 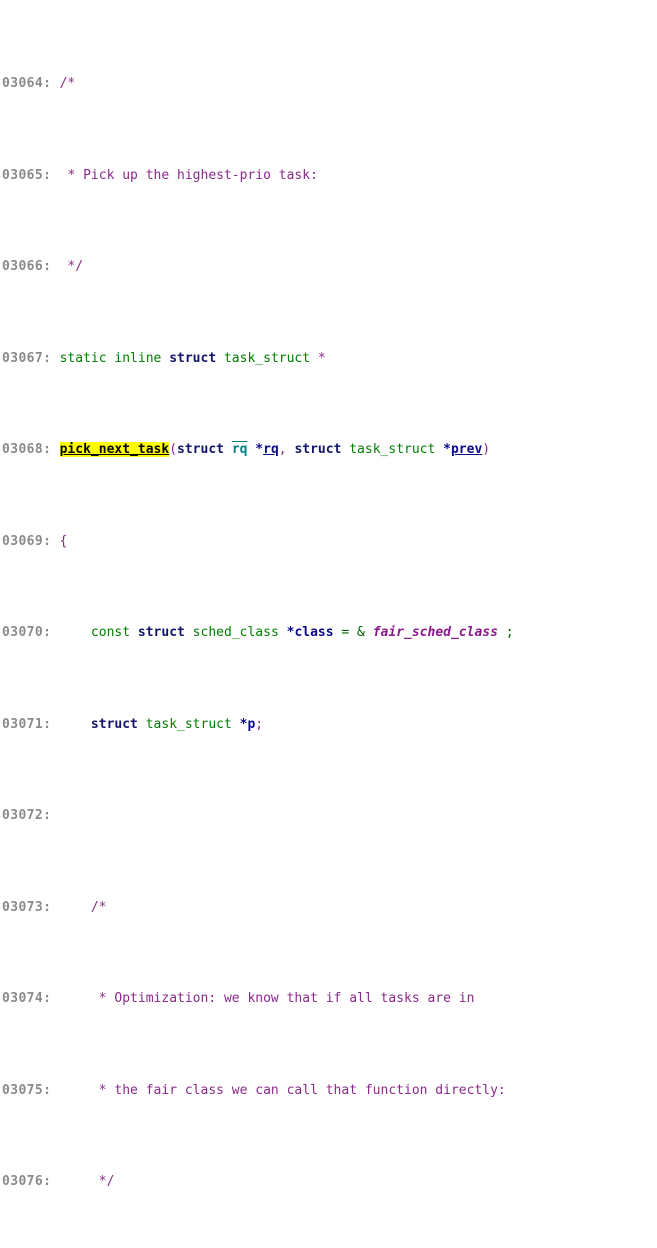 I want to click on code-line: 03076: */, so click(x=329, y=1182).